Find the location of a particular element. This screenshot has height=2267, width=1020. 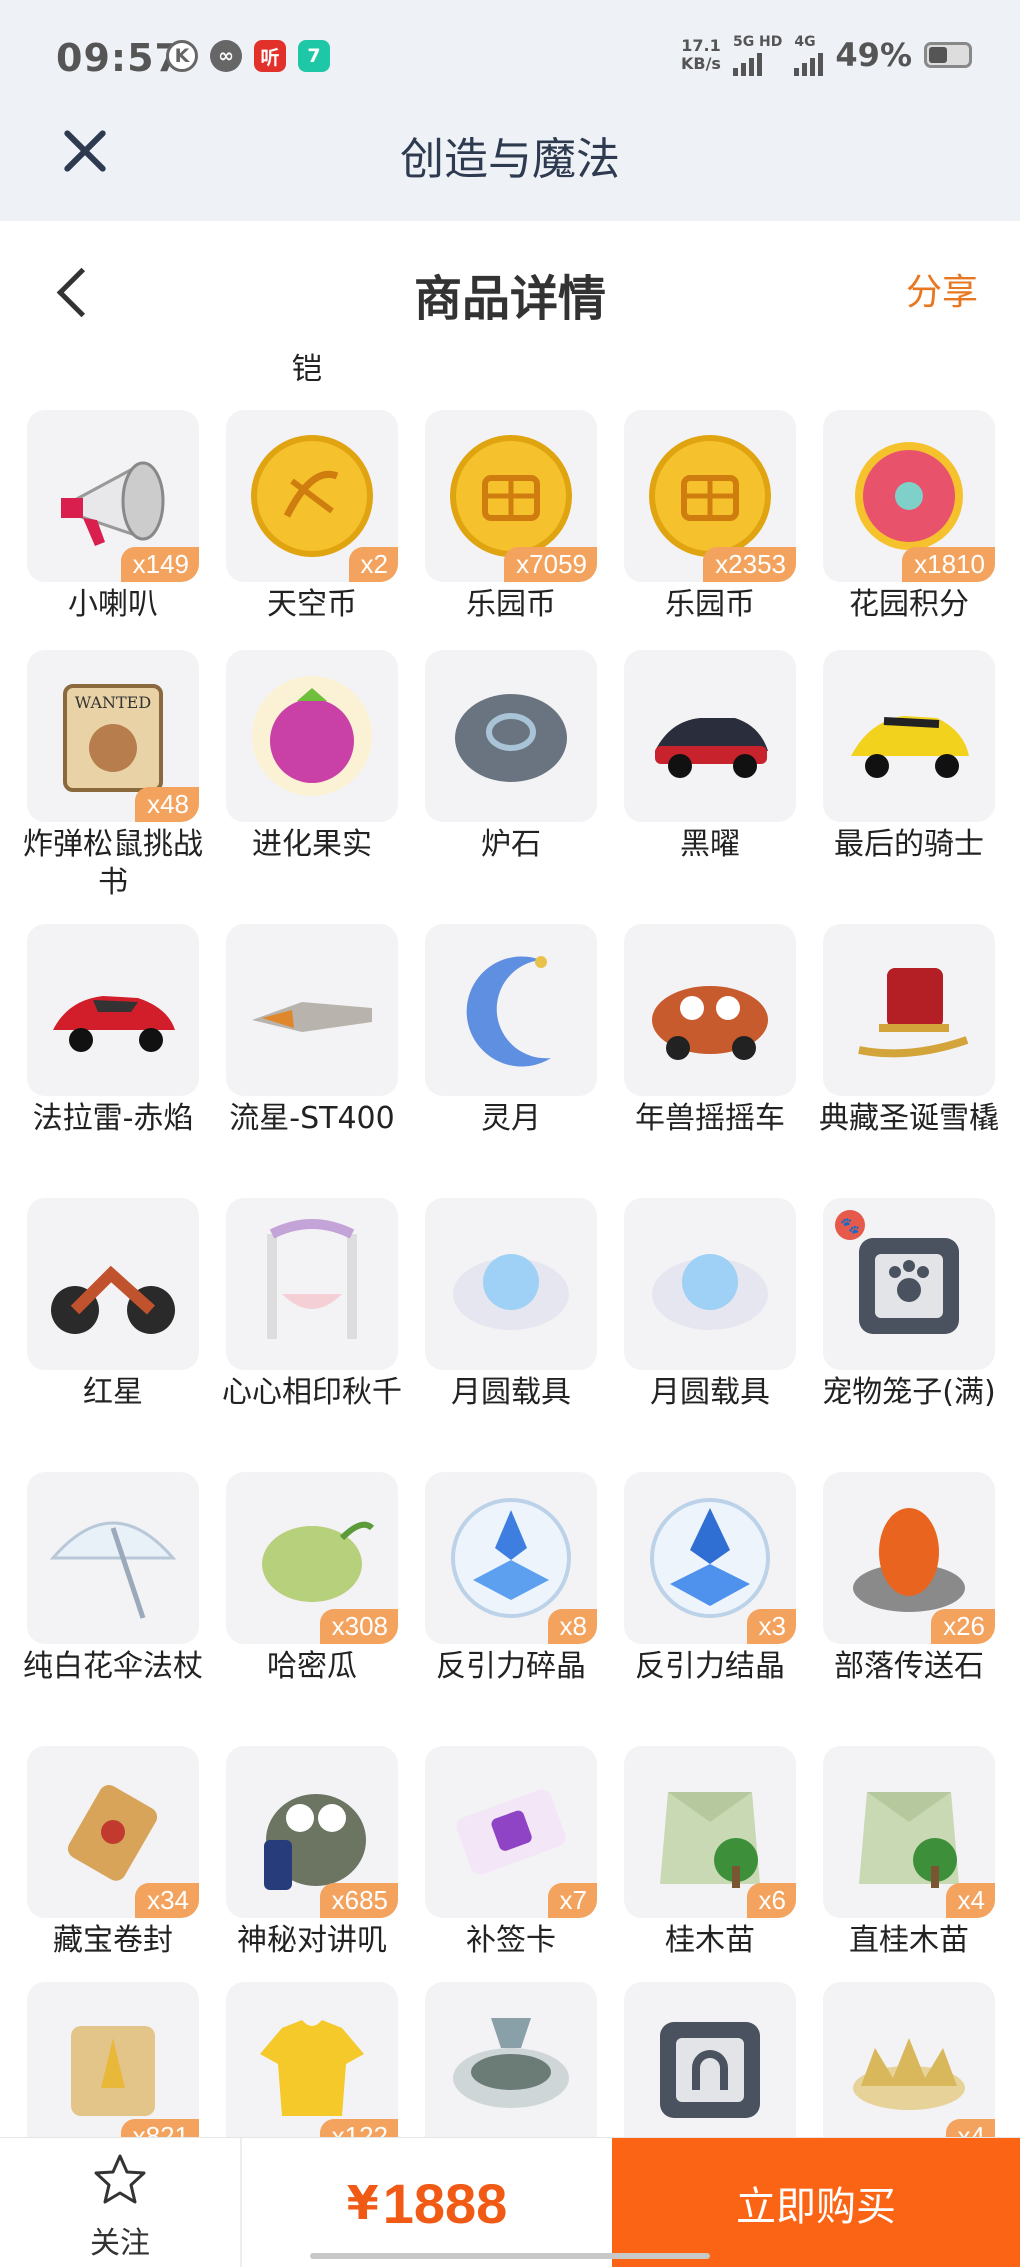

red-car-icon is located at coordinates (114, 1024).